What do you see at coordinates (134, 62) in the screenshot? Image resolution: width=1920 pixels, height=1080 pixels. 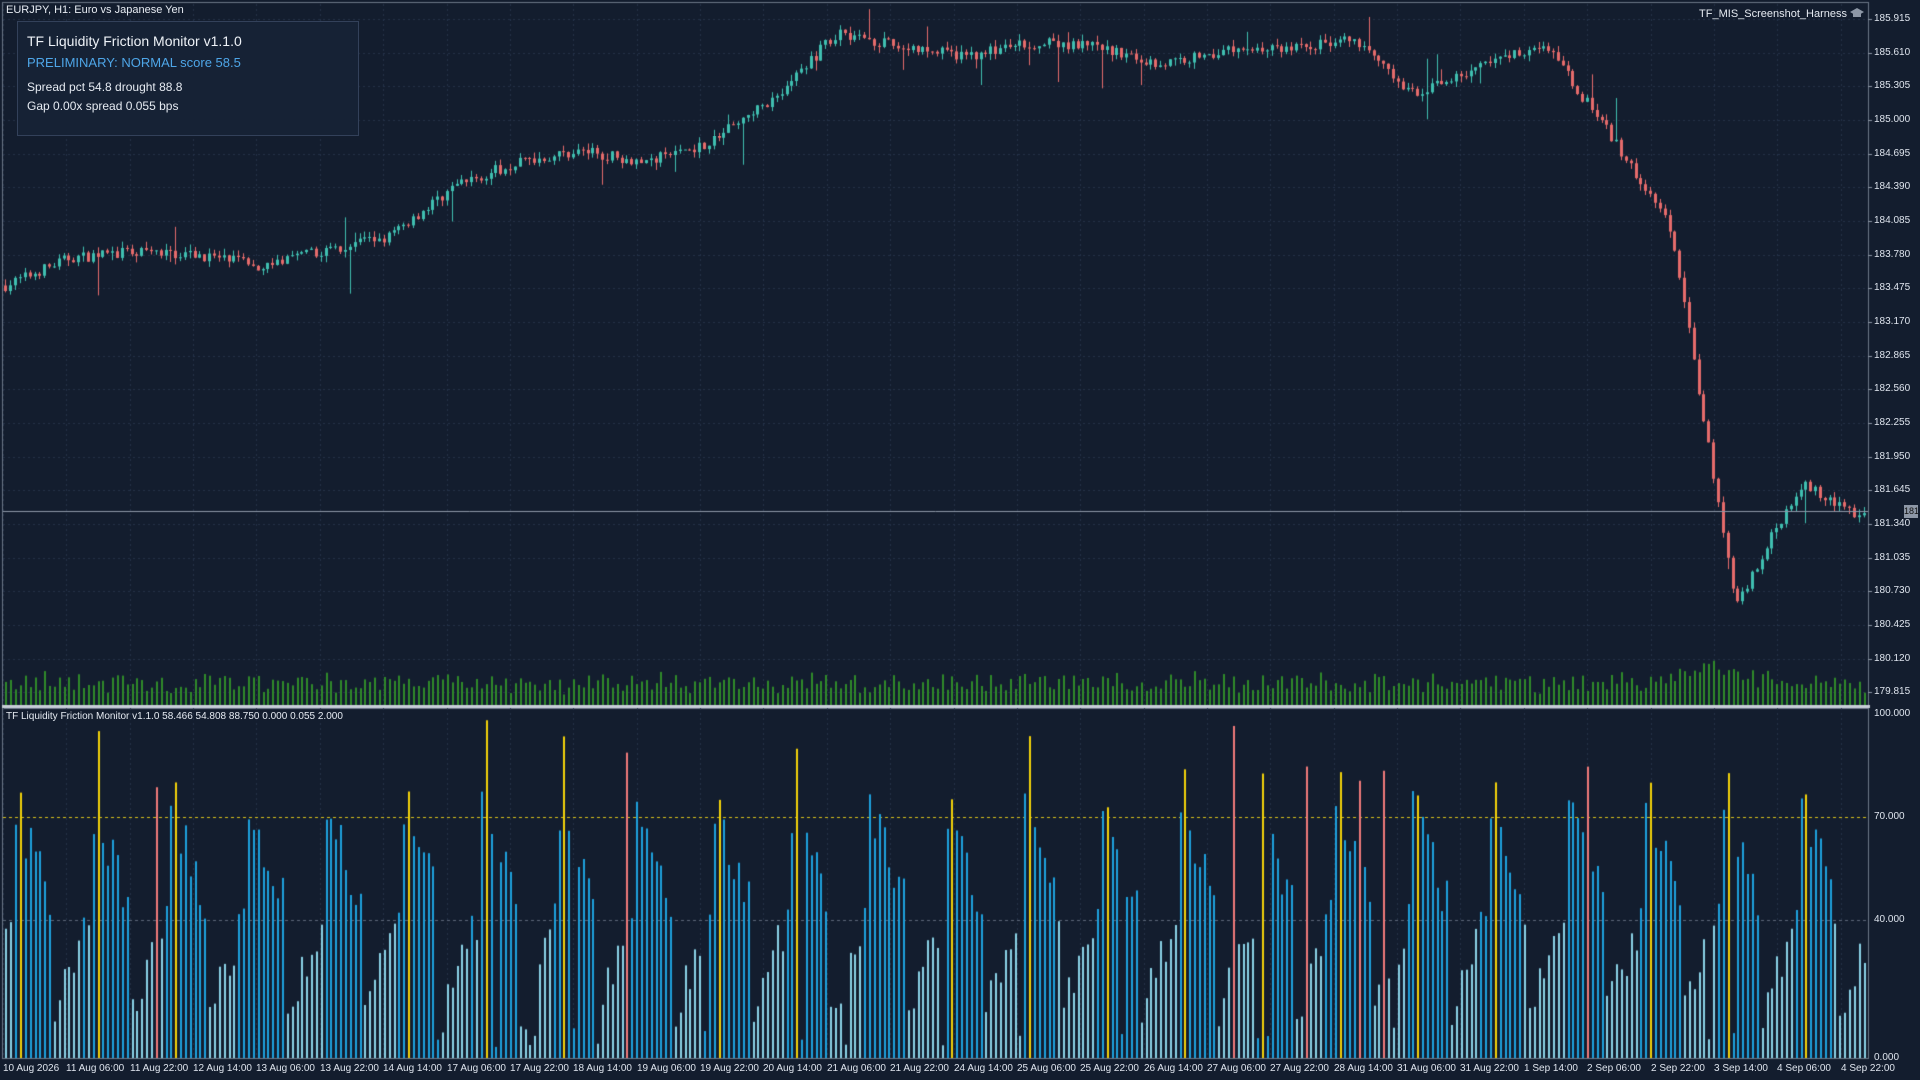 I see `monitor-status-text: PRELIMINARY: NORMAL score 58.5` at bounding box center [134, 62].